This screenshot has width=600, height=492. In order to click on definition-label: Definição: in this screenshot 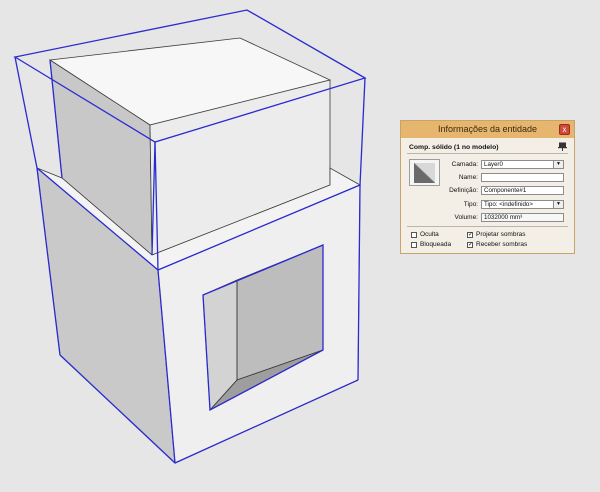, I will do `click(463, 190)`.